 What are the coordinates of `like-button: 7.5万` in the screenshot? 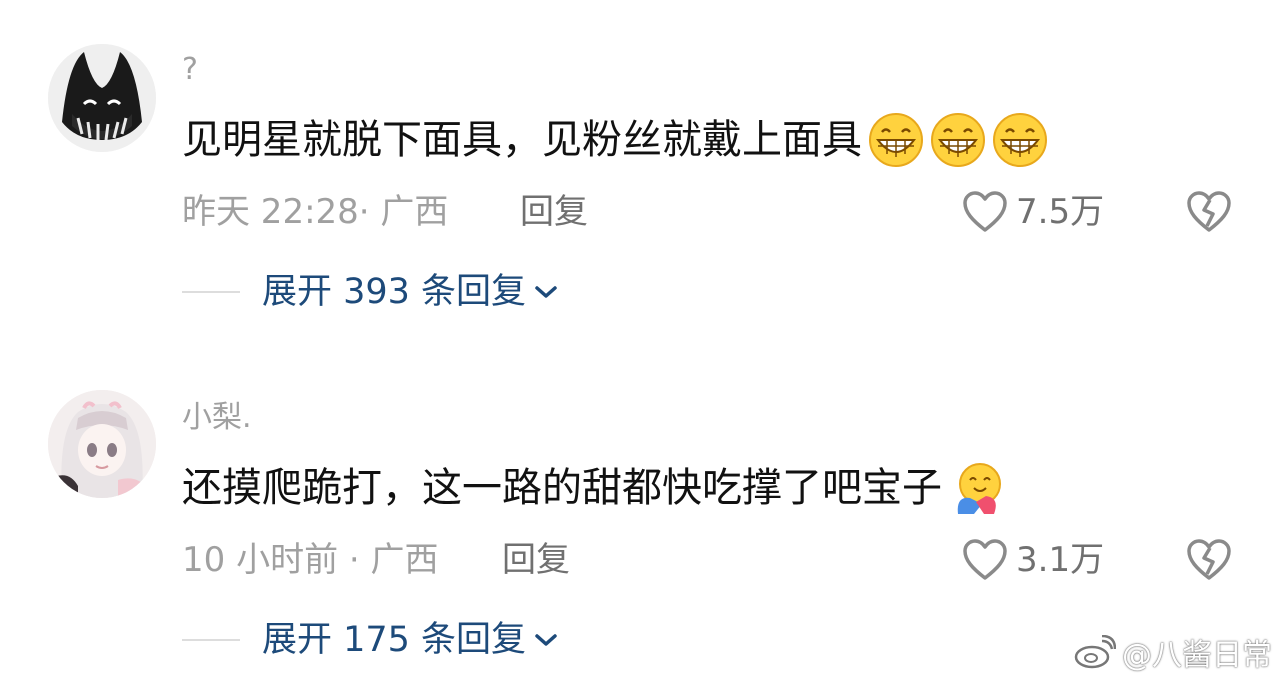 It's located at (1033, 212).